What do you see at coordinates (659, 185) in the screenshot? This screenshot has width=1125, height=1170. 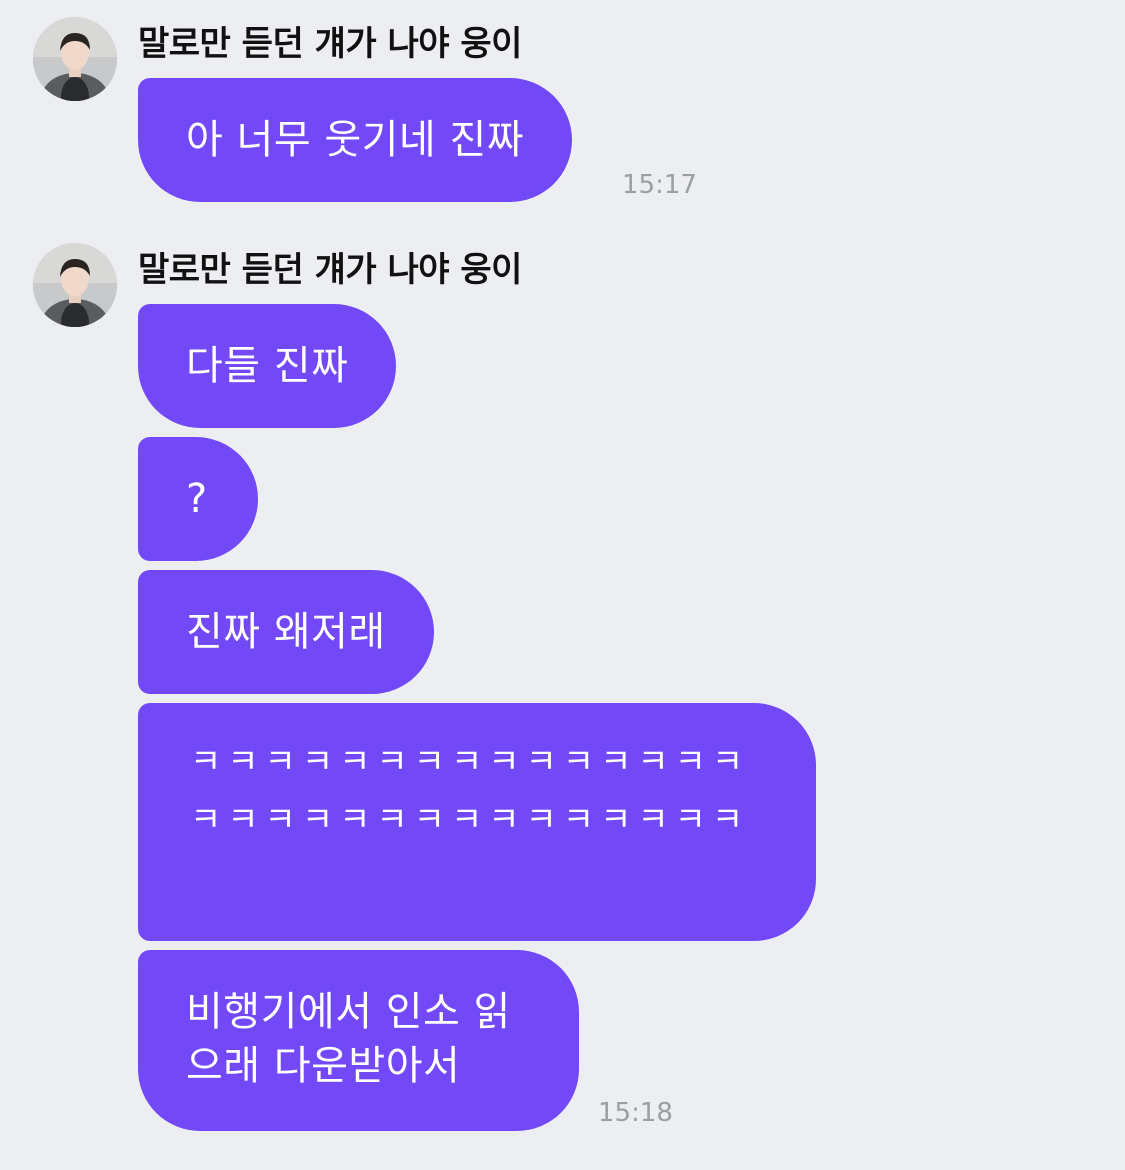 I see `message-time: 15:17` at bounding box center [659, 185].